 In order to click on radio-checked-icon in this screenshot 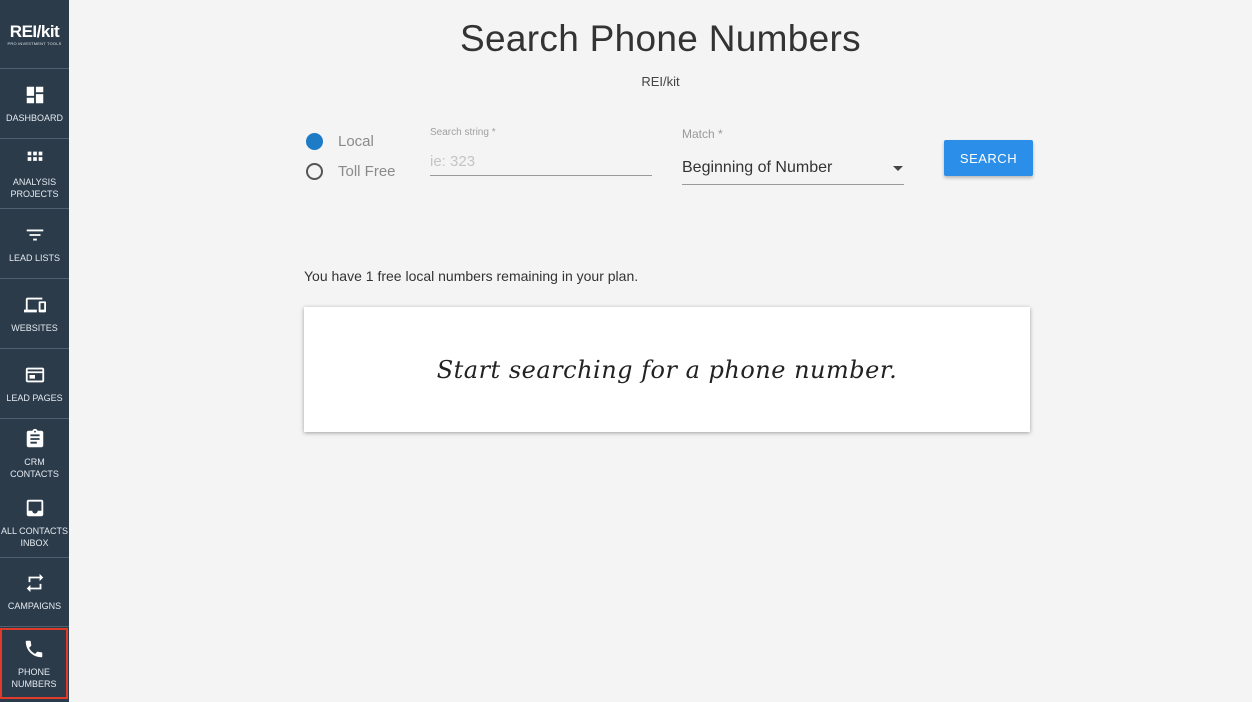, I will do `click(314, 141)`.